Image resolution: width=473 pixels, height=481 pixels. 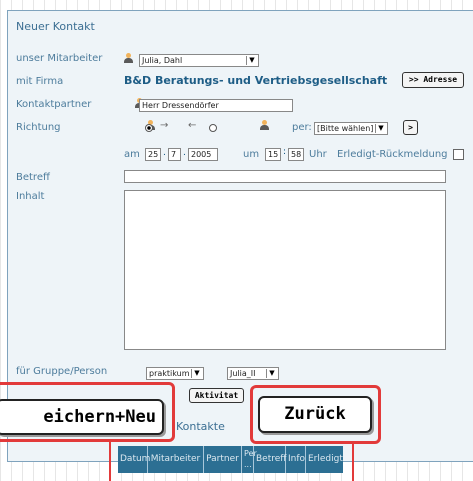 What do you see at coordinates (200, 426) in the screenshot?
I see `kontakte-label: Kontakte` at bounding box center [200, 426].